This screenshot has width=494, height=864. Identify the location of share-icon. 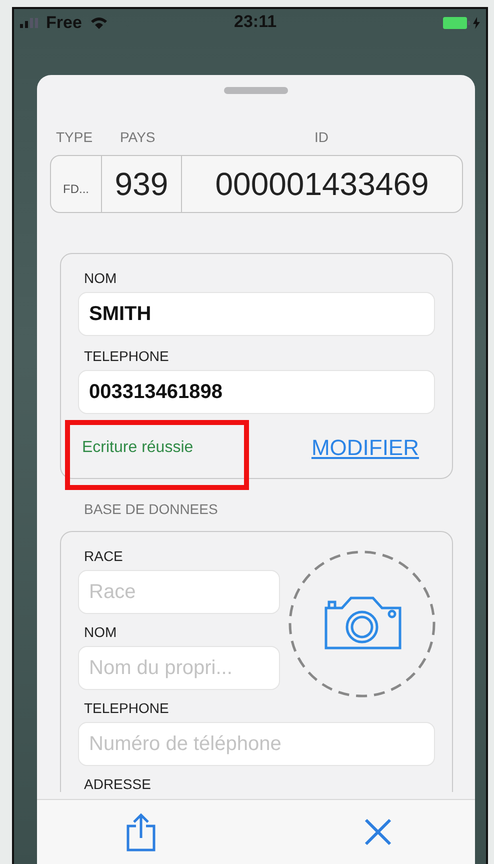
(141, 832).